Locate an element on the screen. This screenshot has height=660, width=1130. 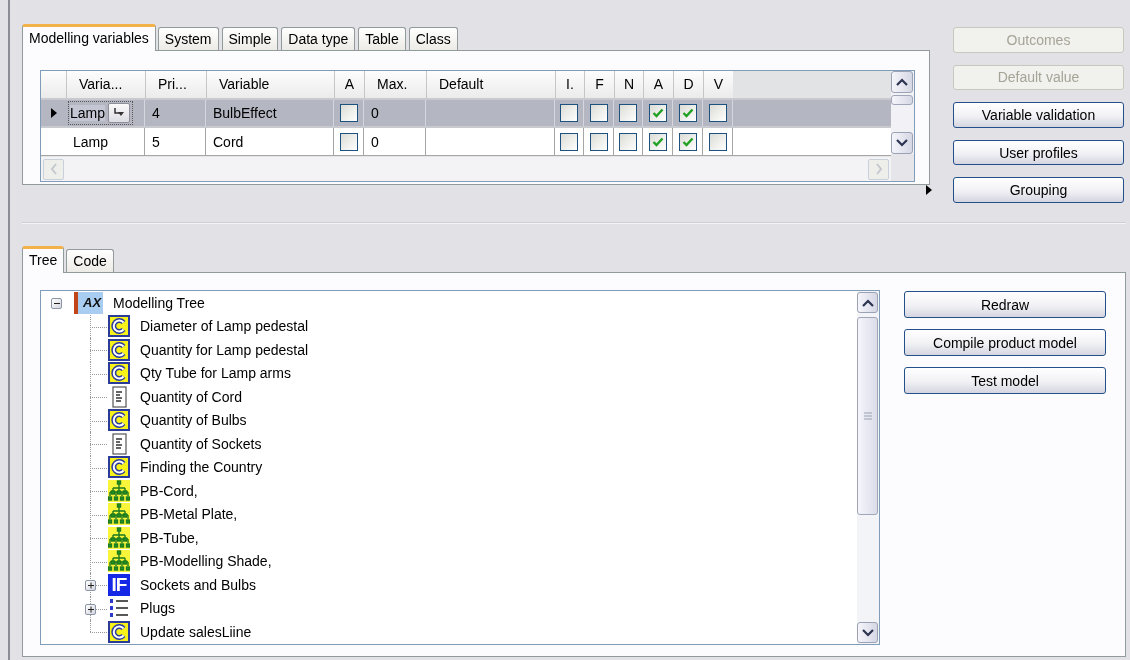
action-button: Redraw is located at coordinates (1005, 304).